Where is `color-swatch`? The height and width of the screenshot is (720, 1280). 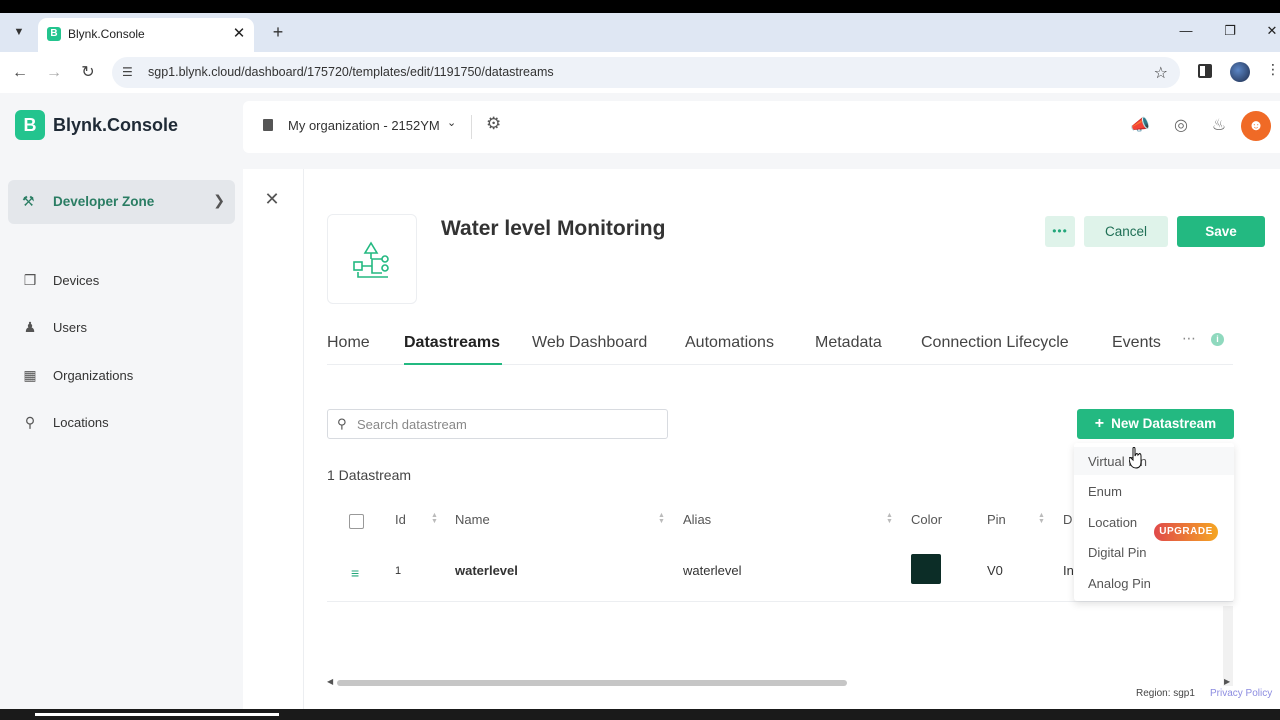 color-swatch is located at coordinates (926, 569).